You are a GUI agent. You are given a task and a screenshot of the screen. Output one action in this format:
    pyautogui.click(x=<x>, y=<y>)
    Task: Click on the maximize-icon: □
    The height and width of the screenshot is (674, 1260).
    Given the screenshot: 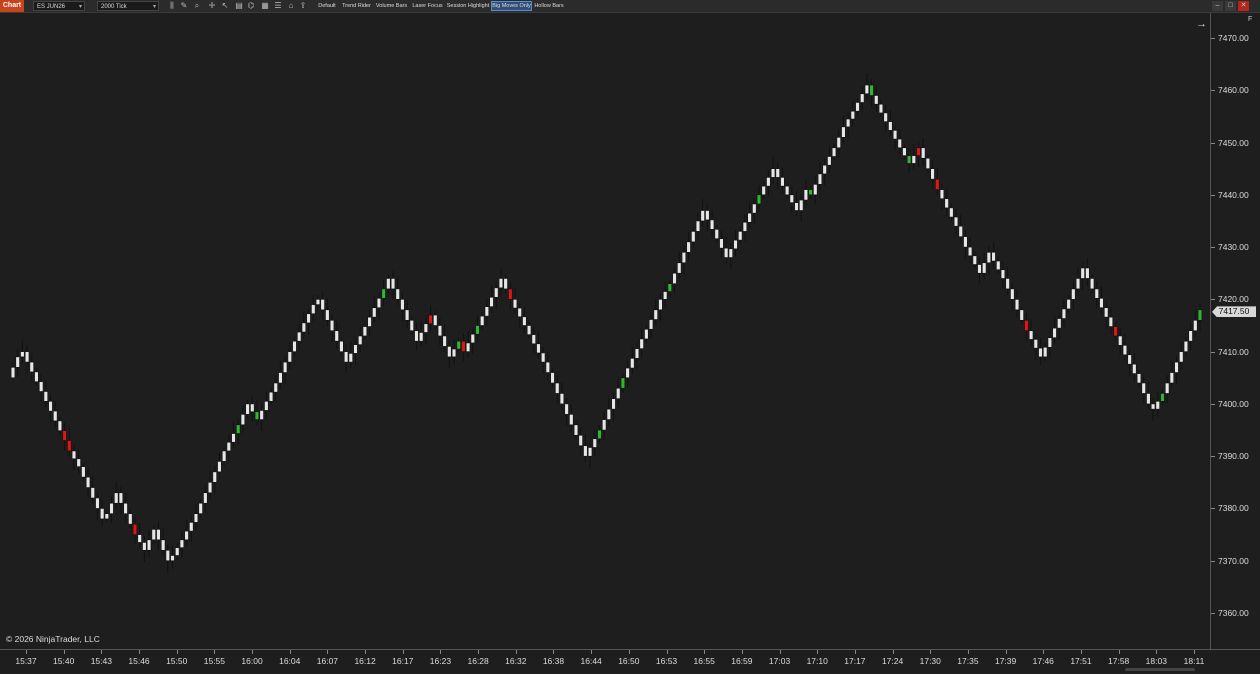 What is the action you would take?
    pyautogui.click(x=1230, y=6)
    